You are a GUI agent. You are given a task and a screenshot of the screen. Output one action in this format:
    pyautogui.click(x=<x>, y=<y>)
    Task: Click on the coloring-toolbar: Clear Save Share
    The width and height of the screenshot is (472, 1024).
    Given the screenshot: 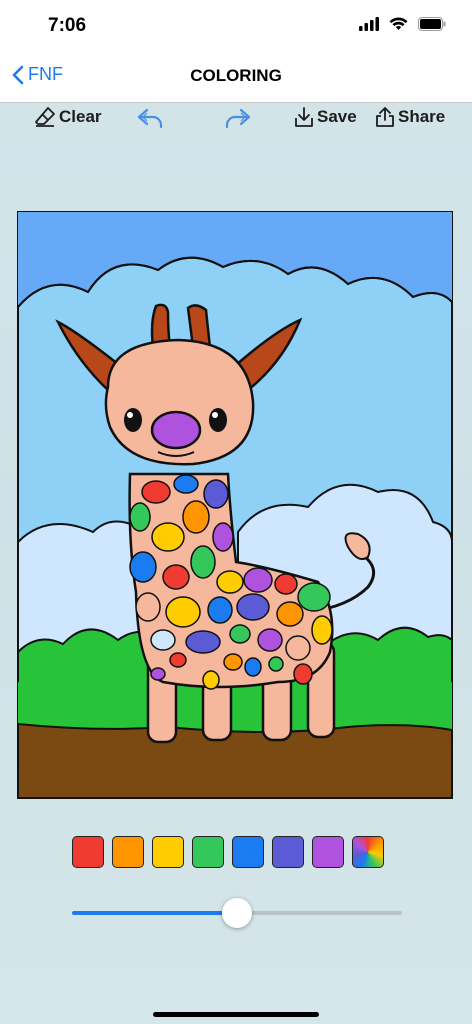 What is the action you would take?
    pyautogui.click(x=236, y=119)
    